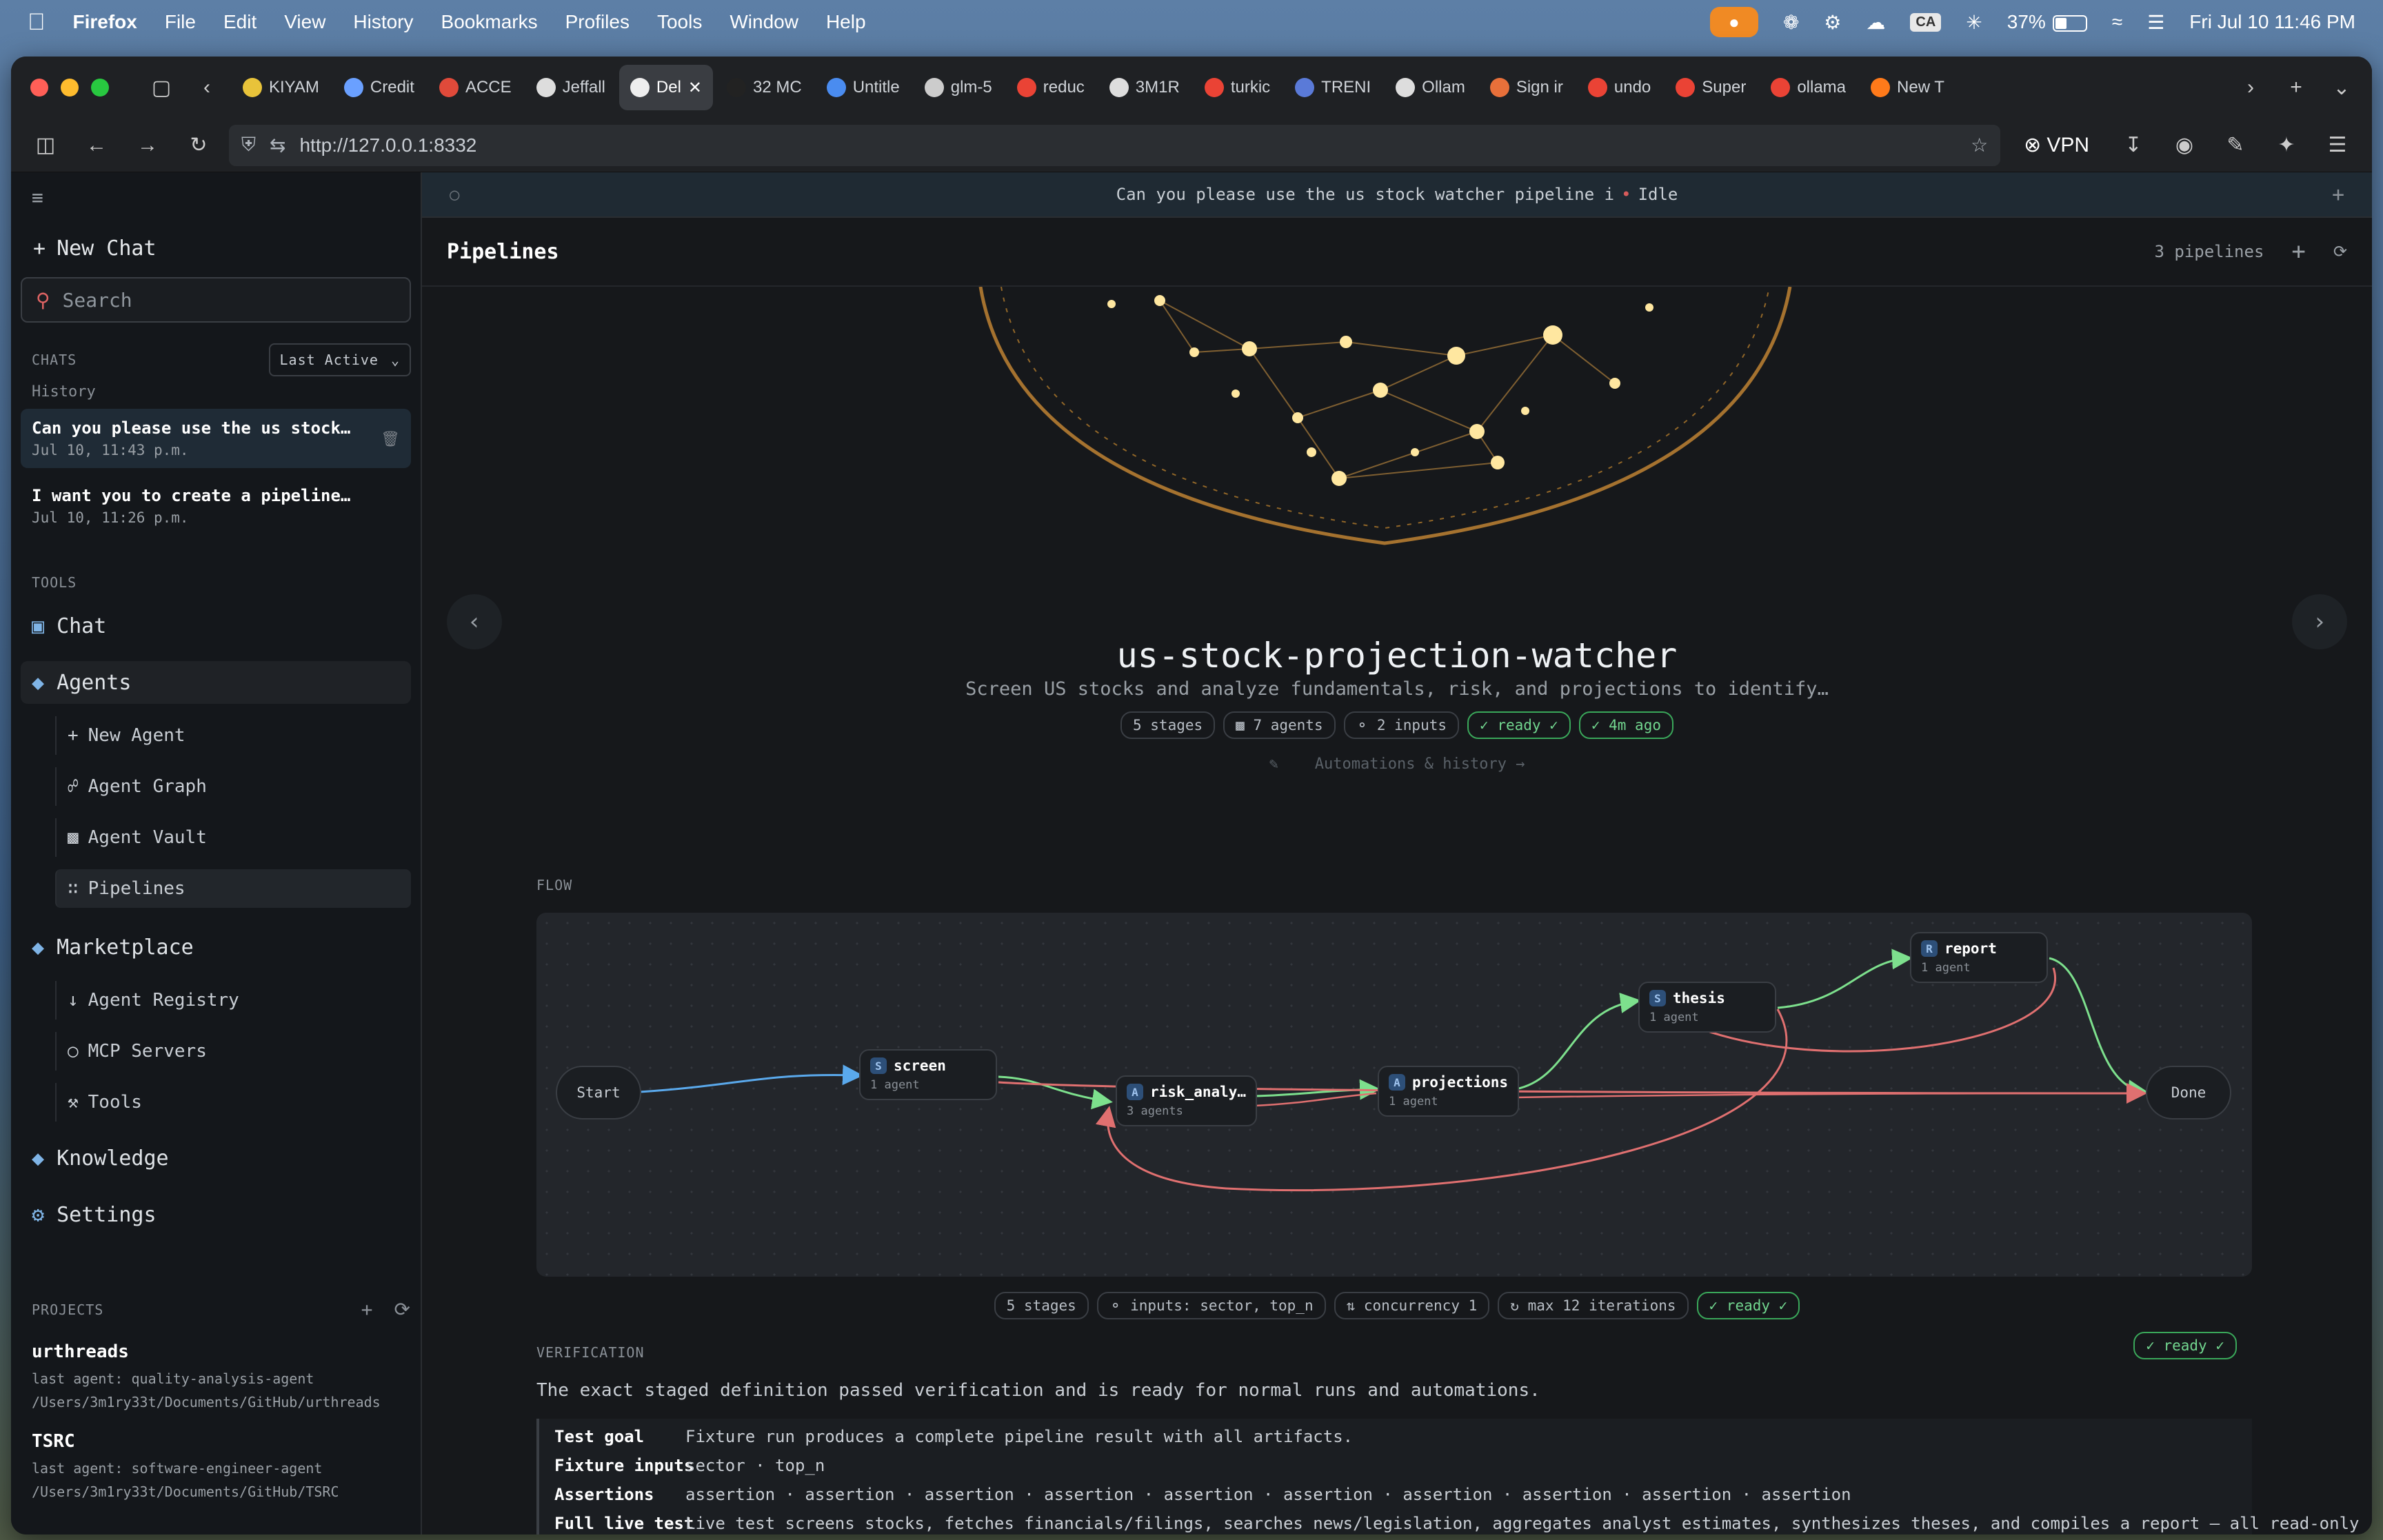 The height and width of the screenshot is (1540, 2383). Describe the element at coordinates (1619, 88) in the screenshot. I see `browser-tab: undo` at that location.